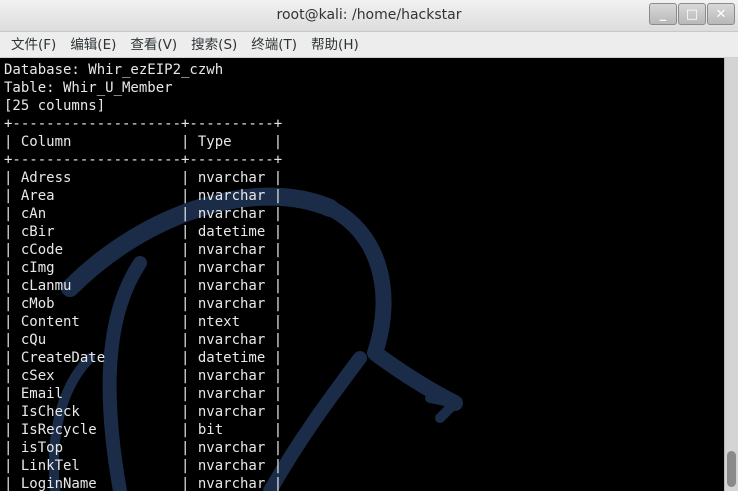  I want to click on terminal-line: | IsCheck | nvarchar |, so click(143, 412).